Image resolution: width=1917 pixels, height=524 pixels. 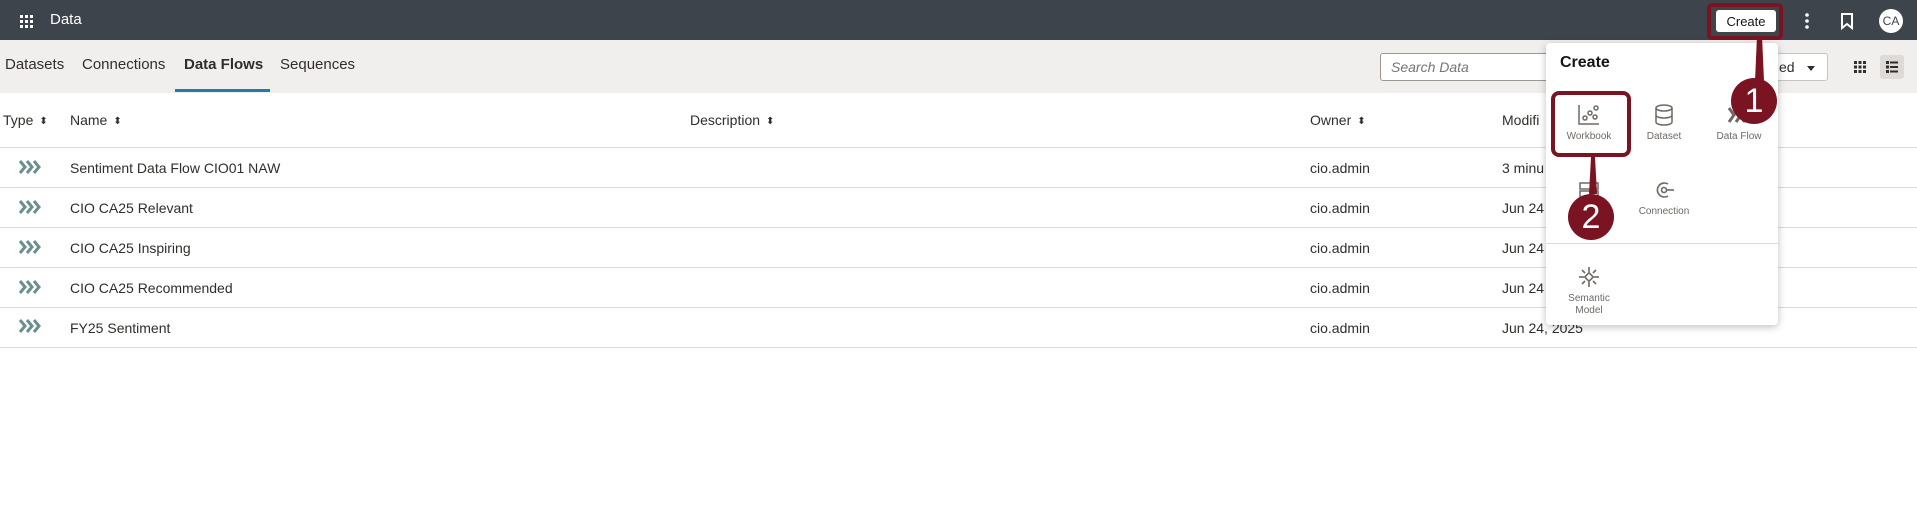 What do you see at coordinates (34, 64) in the screenshot?
I see `tab-datasets: Datasets` at bounding box center [34, 64].